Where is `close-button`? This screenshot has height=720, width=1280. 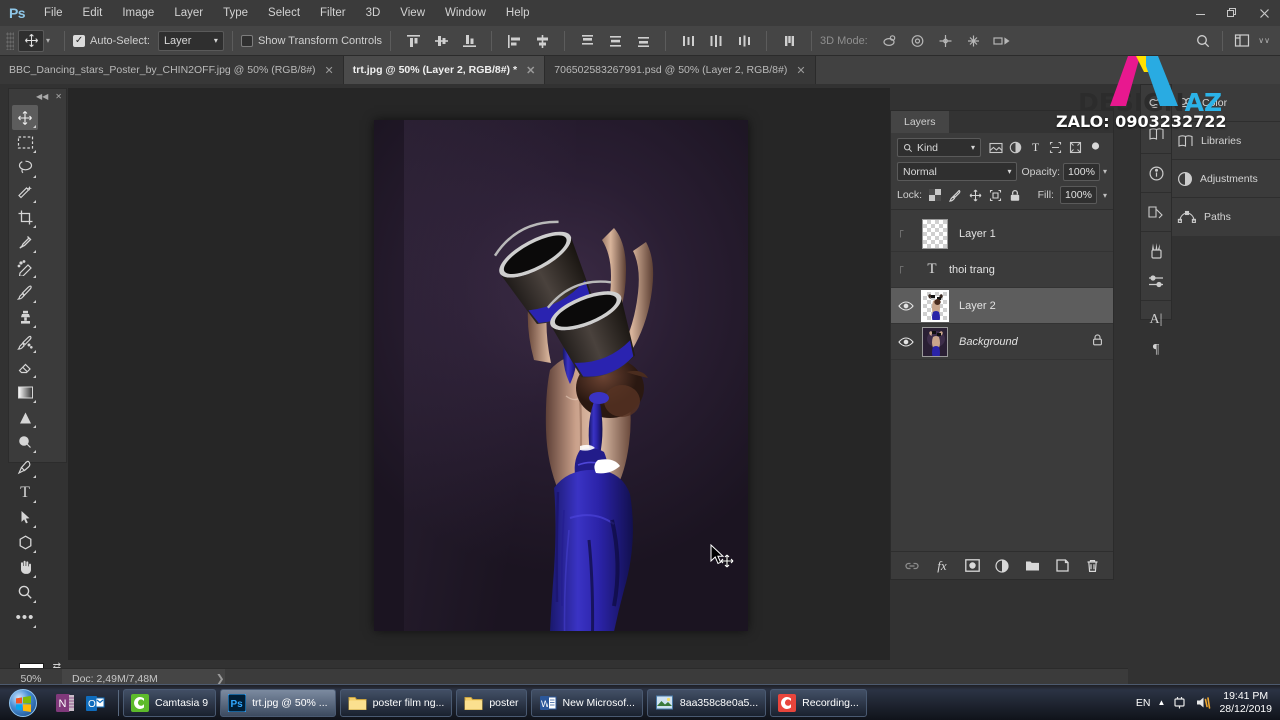 close-button is located at coordinates (1264, 13).